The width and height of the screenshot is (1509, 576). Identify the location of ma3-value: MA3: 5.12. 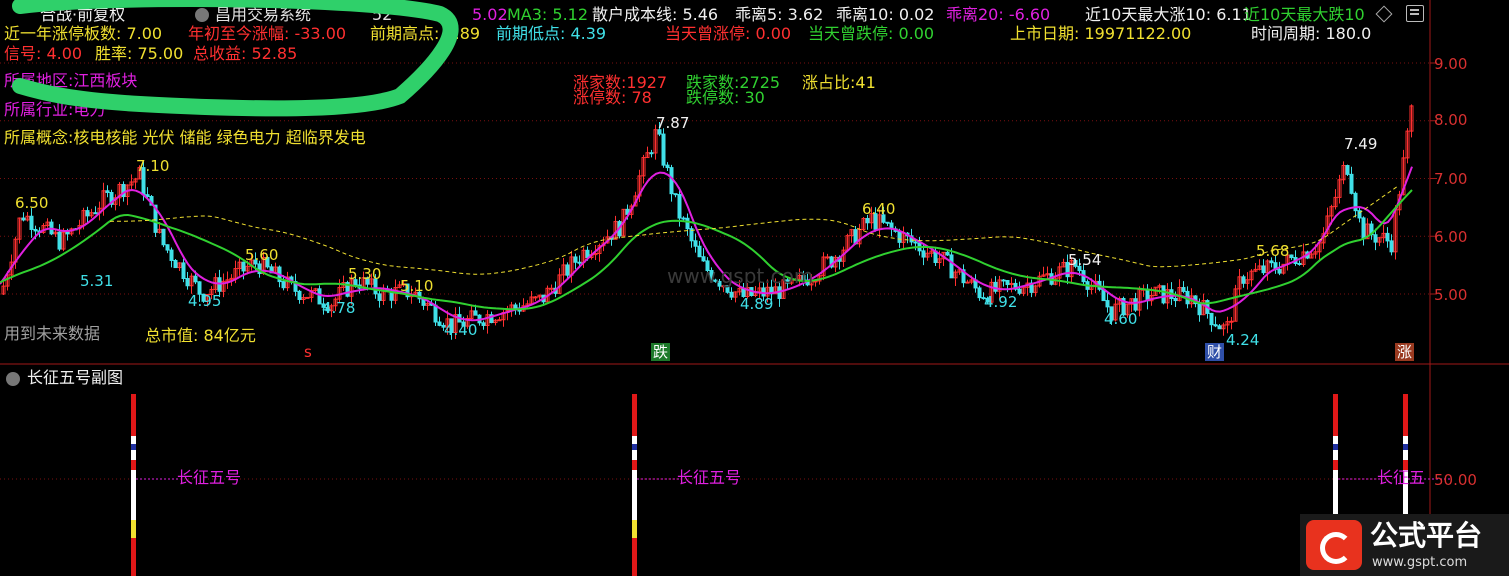
(548, 14).